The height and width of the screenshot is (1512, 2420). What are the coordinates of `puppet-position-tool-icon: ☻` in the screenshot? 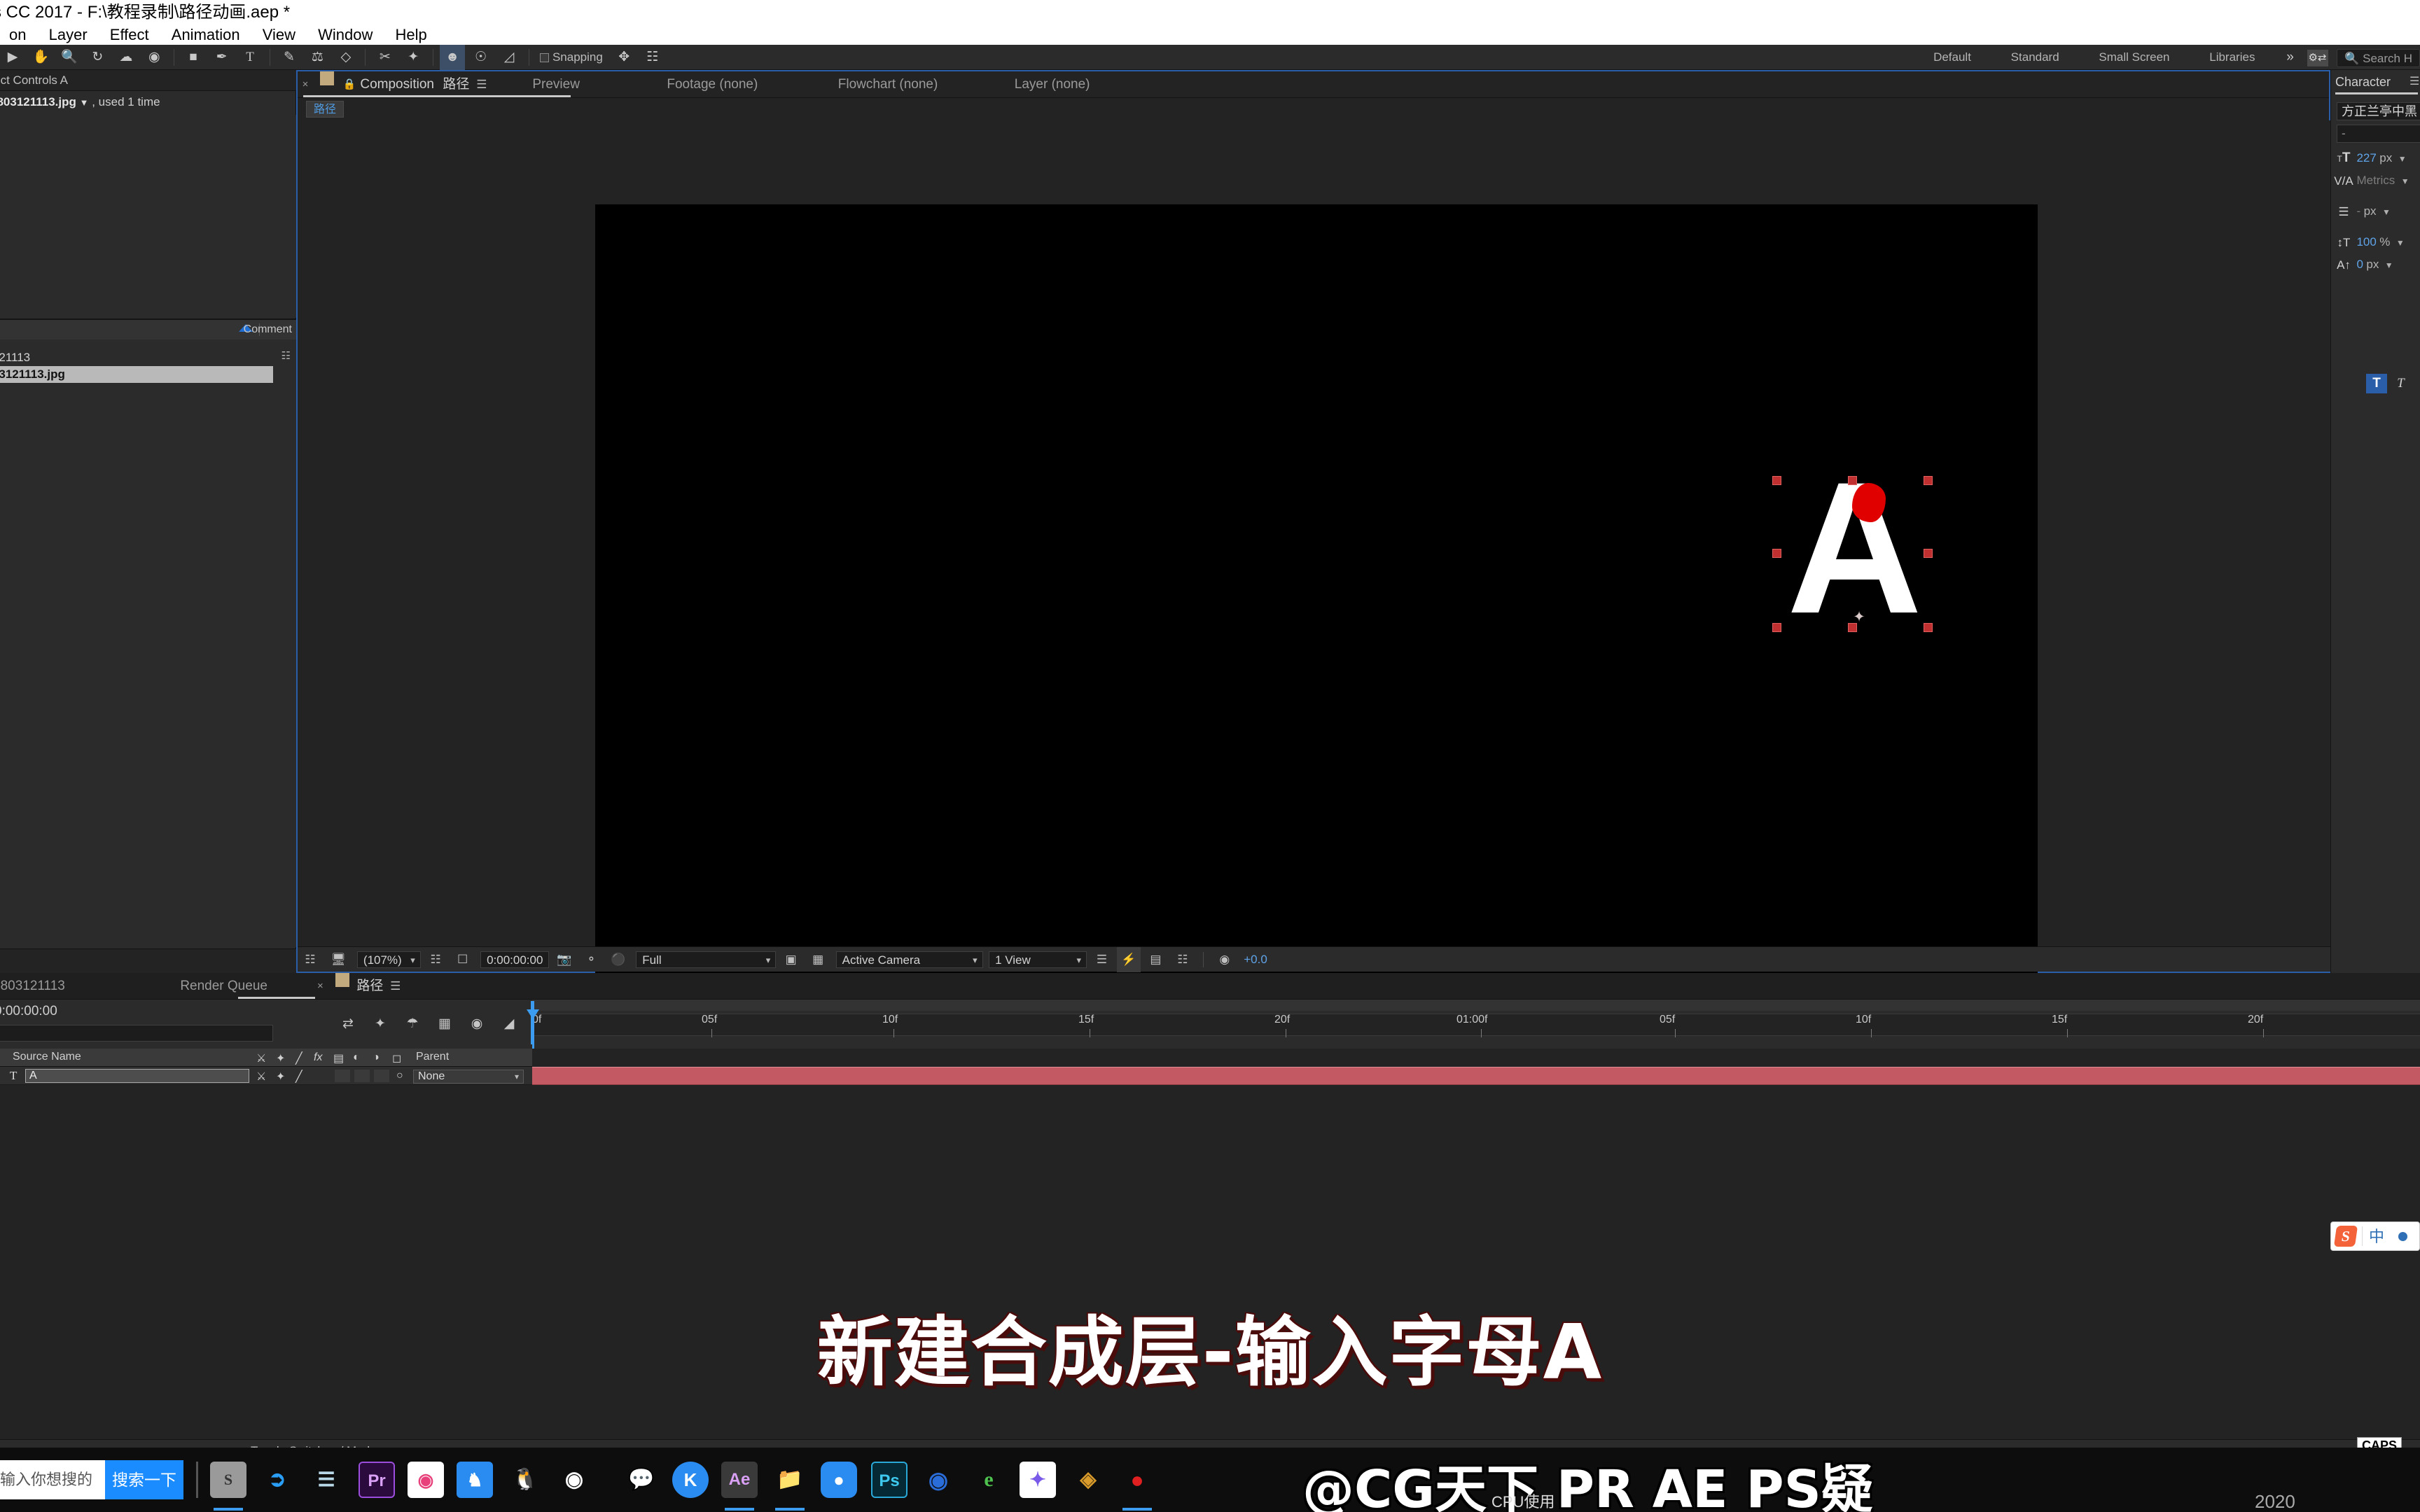 It's located at (453, 57).